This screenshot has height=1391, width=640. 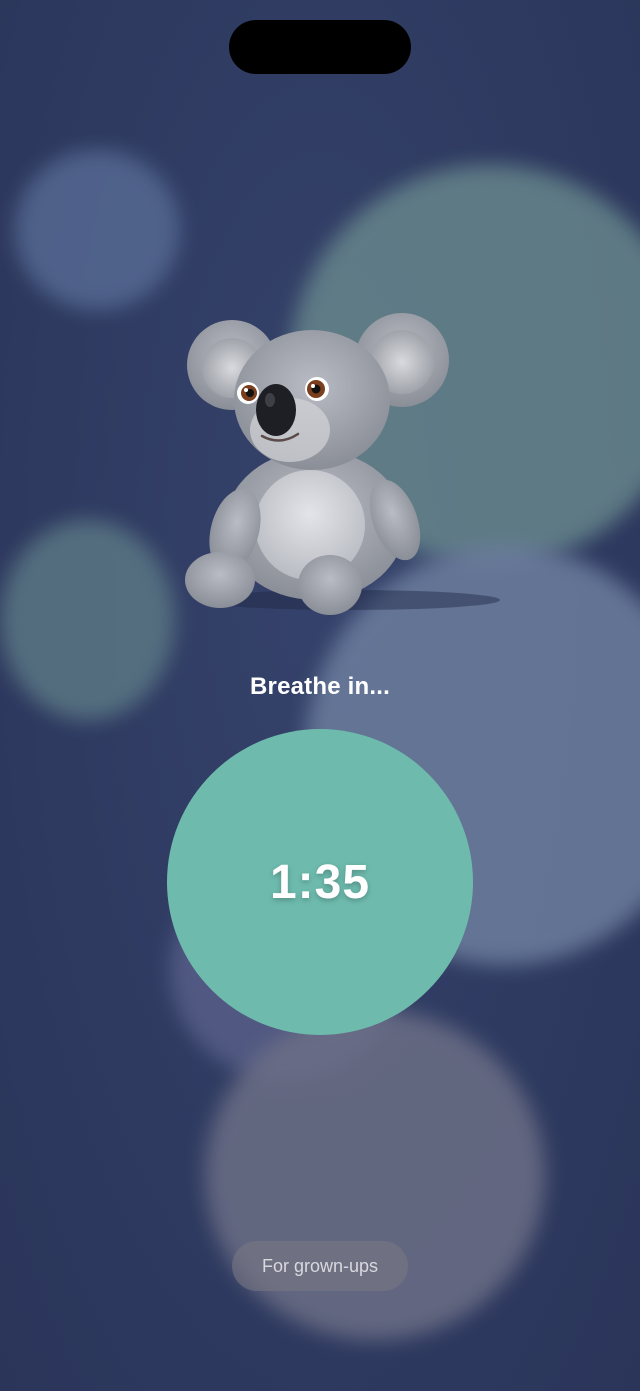 What do you see at coordinates (97, 230) in the screenshot?
I see `bokeh-circle` at bounding box center [97, 230].